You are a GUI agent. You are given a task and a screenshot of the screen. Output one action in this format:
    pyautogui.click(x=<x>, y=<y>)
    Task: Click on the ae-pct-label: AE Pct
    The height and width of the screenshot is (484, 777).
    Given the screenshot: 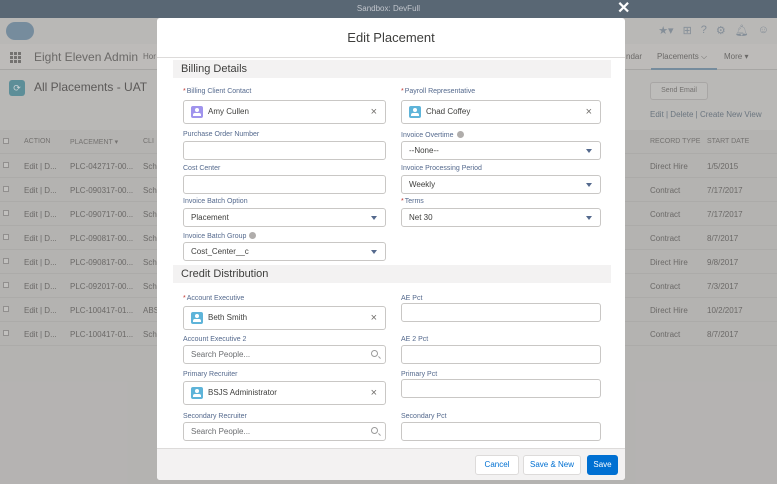 What is the action you would take?
    pyautogui.click(x=412, y=298)
    